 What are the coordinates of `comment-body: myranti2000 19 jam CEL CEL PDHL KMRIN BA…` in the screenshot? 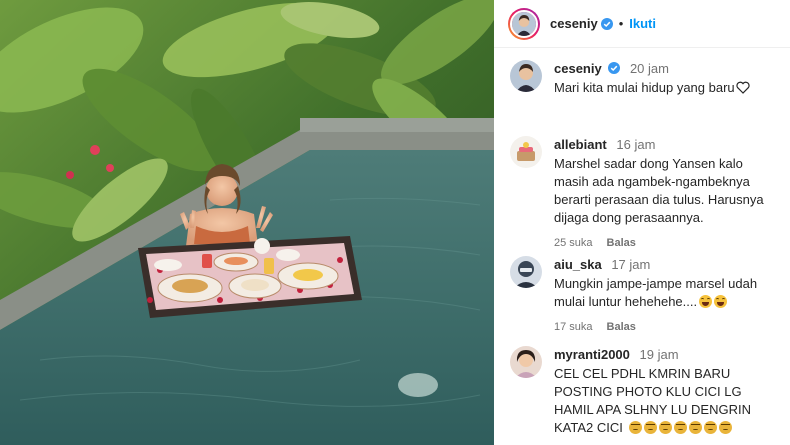 It's located at (667, 391).